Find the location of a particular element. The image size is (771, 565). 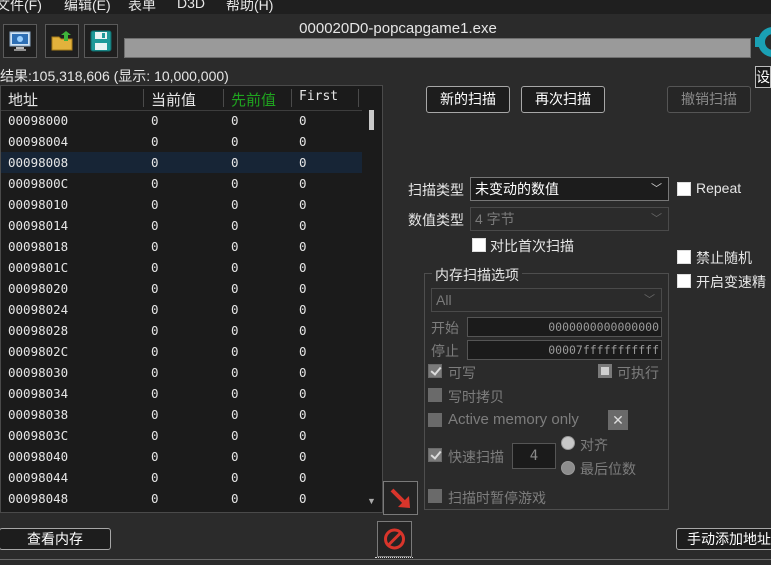

fast-scan-checkbox is located at coordinates (435, 455).